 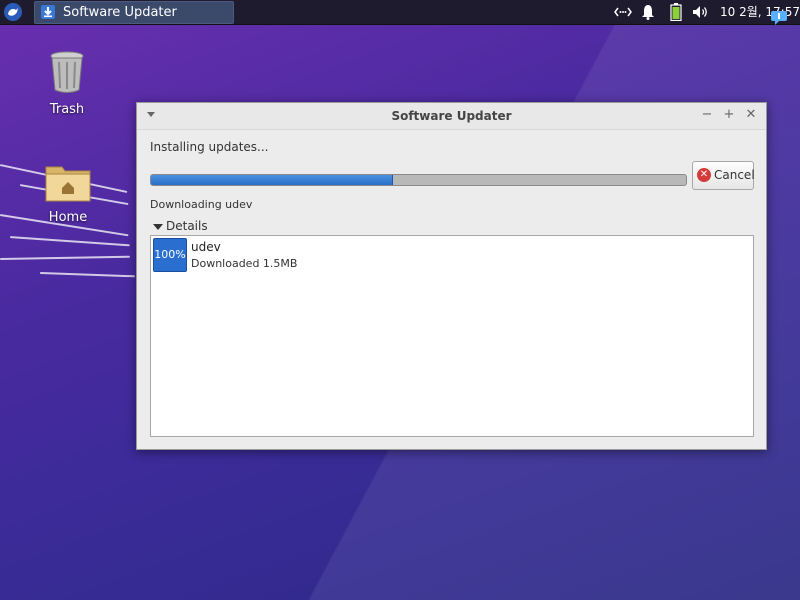 I want to click on maximize-icon: +, so click(x=729, y=115).